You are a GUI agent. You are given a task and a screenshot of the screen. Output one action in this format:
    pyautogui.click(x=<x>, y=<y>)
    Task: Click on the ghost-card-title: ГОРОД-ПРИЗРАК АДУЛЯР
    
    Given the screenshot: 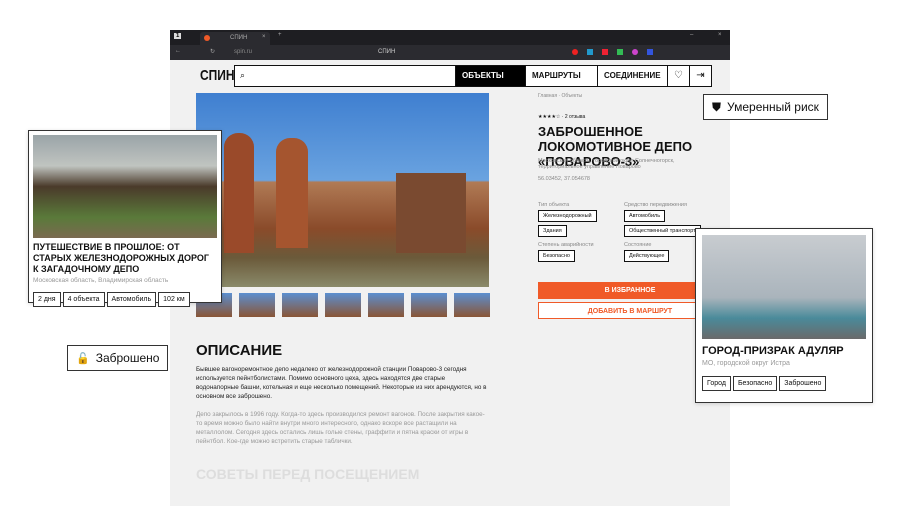 What is the action you would take?
    pyautogui.click(x=773, y=351)
    